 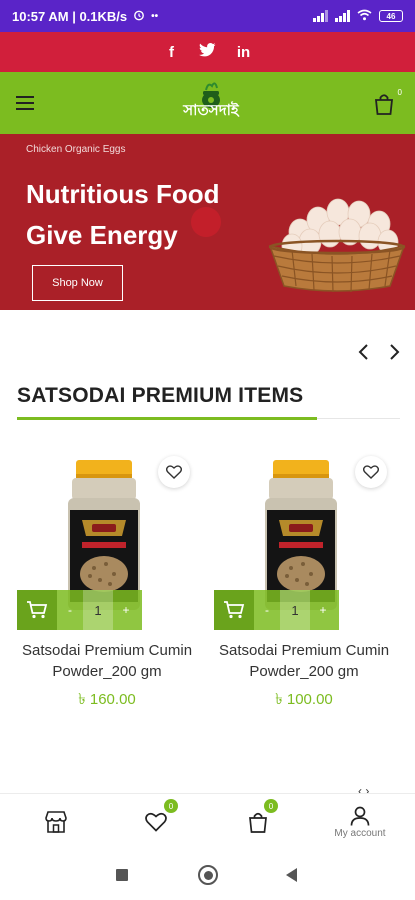 I want to click on carousel-next-button, so click(x=395, y=352).